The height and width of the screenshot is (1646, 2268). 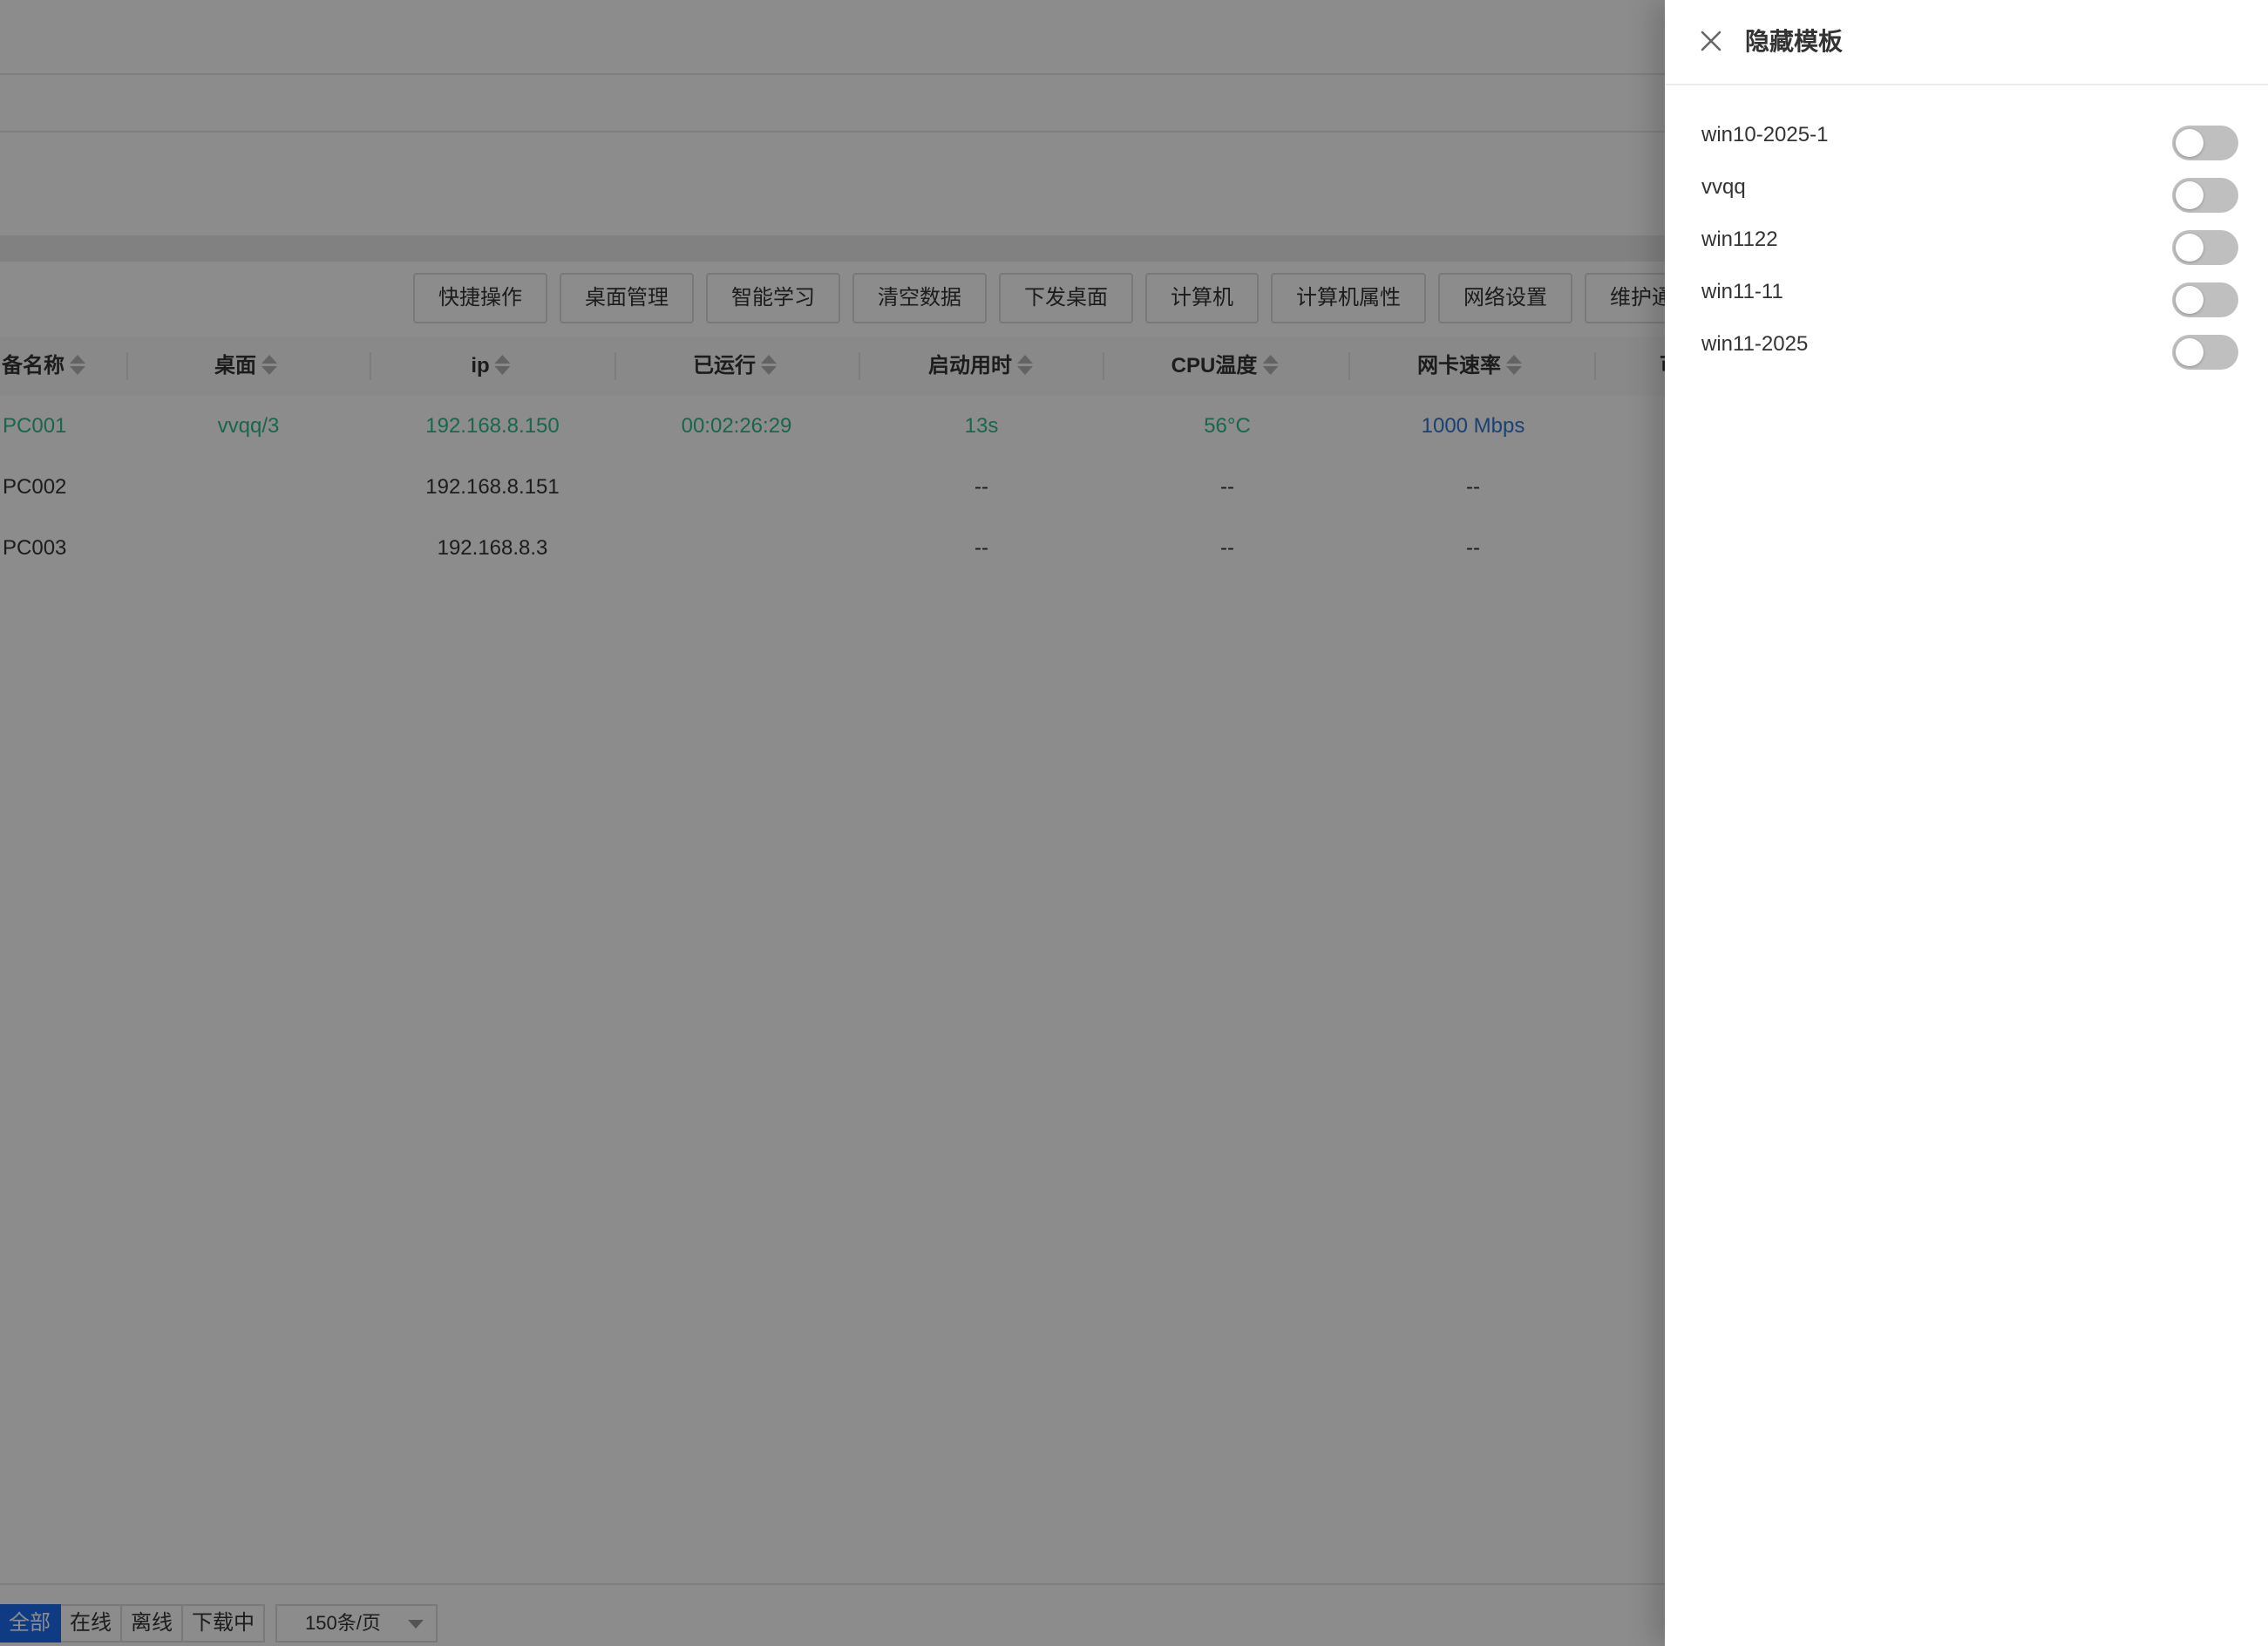 I want to click on template-name: win11-2025, so click(x=1755, y=344).